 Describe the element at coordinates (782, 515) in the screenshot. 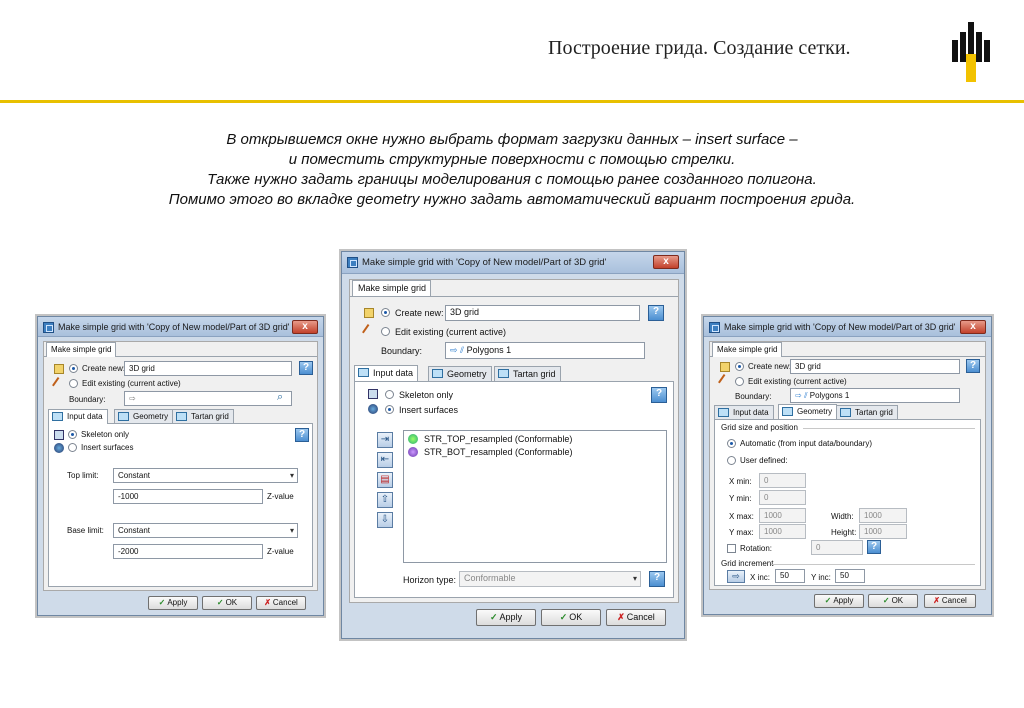

I see `xmax-input: 1000` at that location.